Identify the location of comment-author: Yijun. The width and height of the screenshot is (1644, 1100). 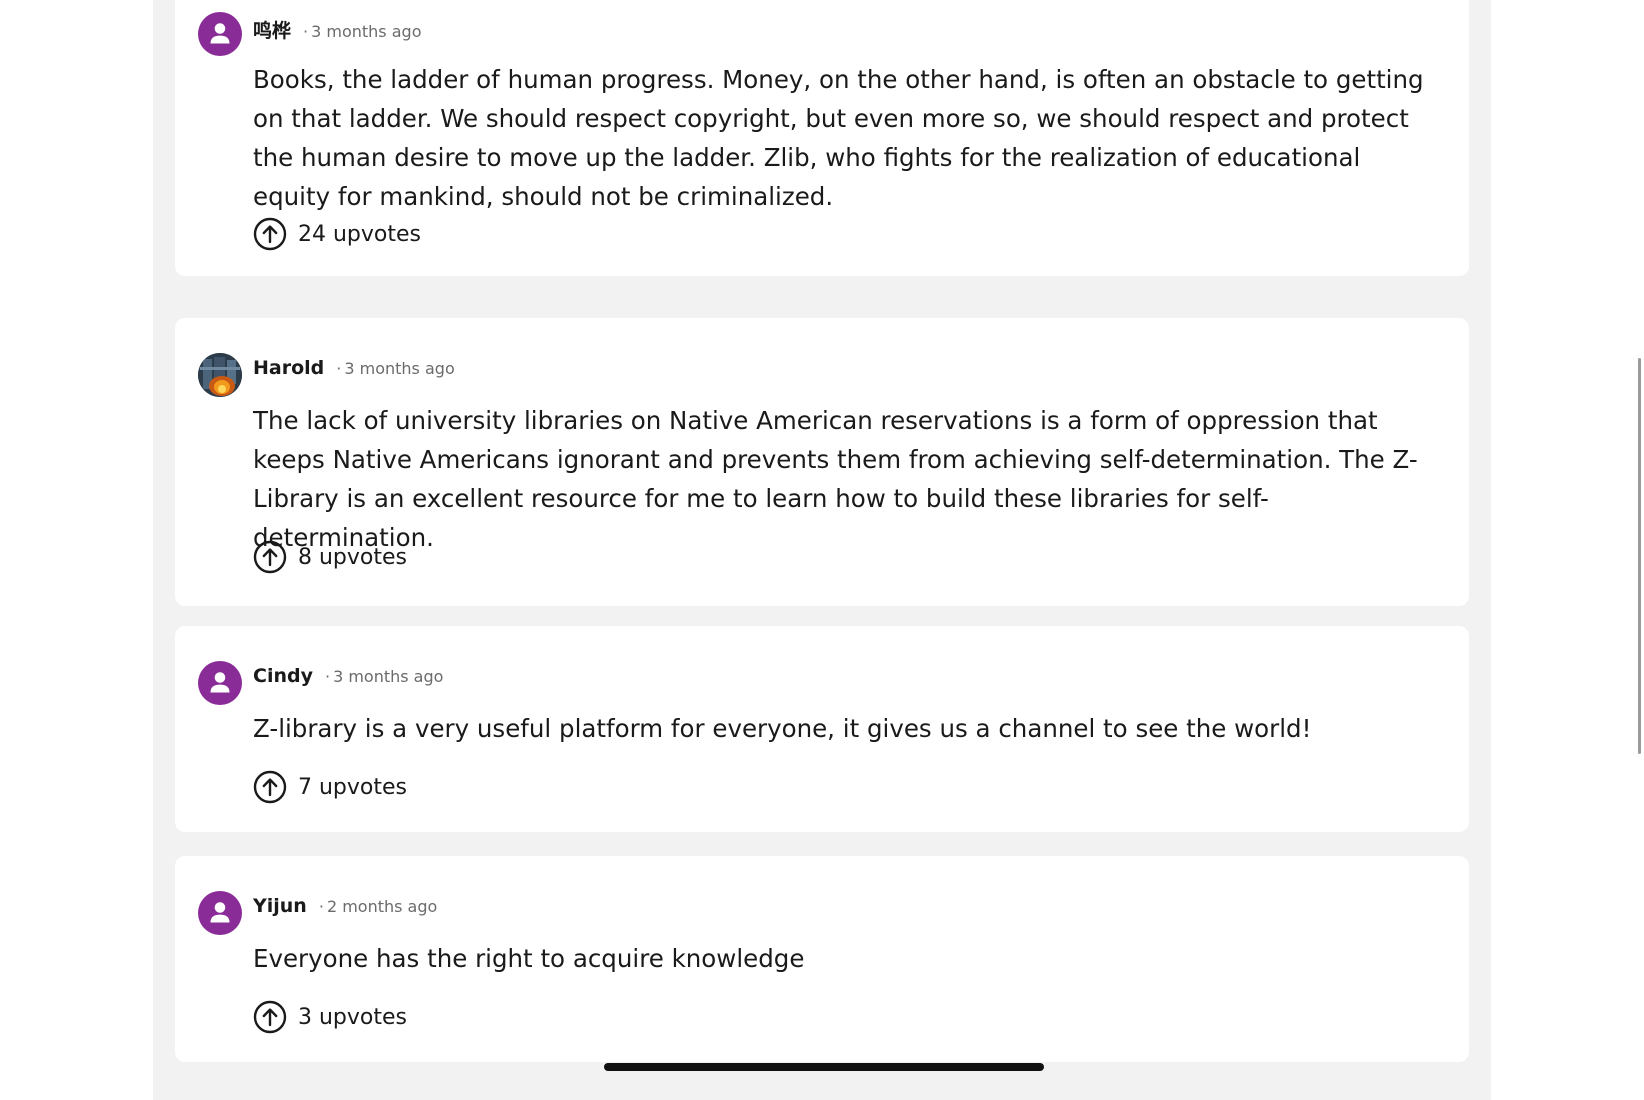
(280, 906).